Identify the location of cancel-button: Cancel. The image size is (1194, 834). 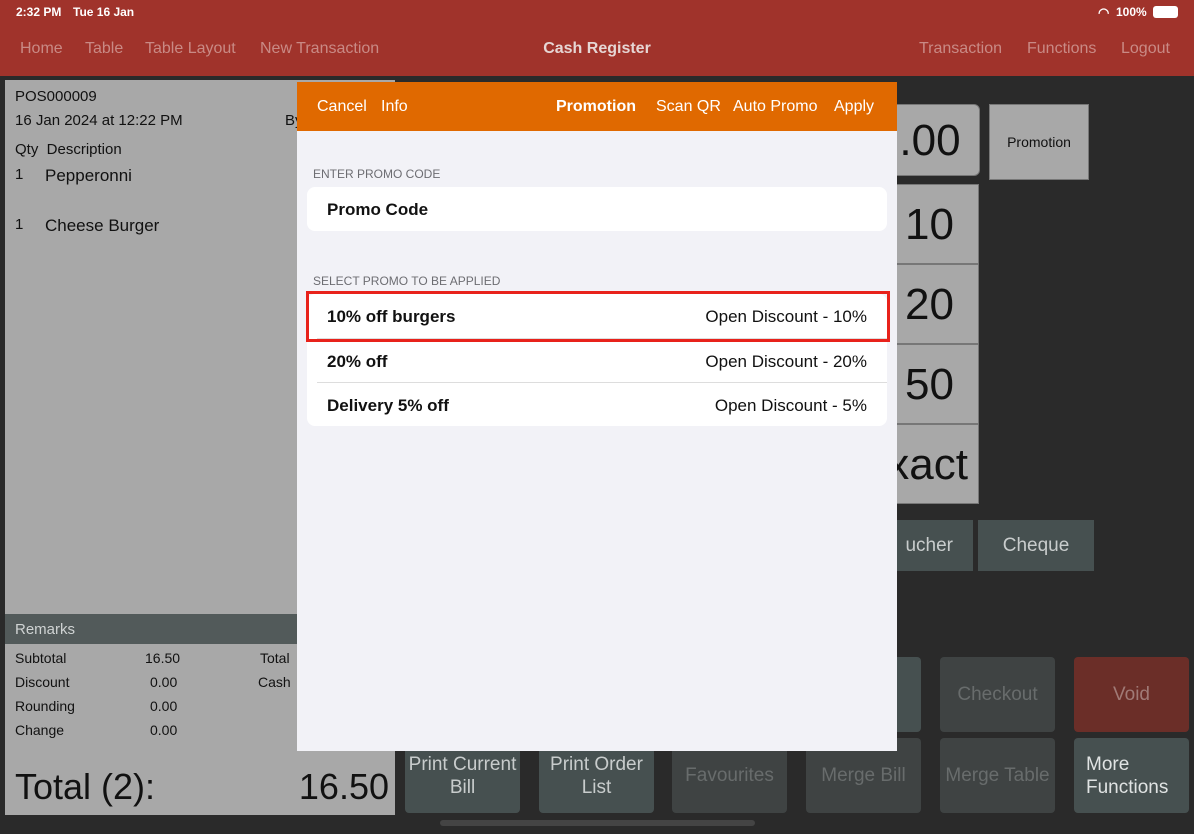
(342, 107).